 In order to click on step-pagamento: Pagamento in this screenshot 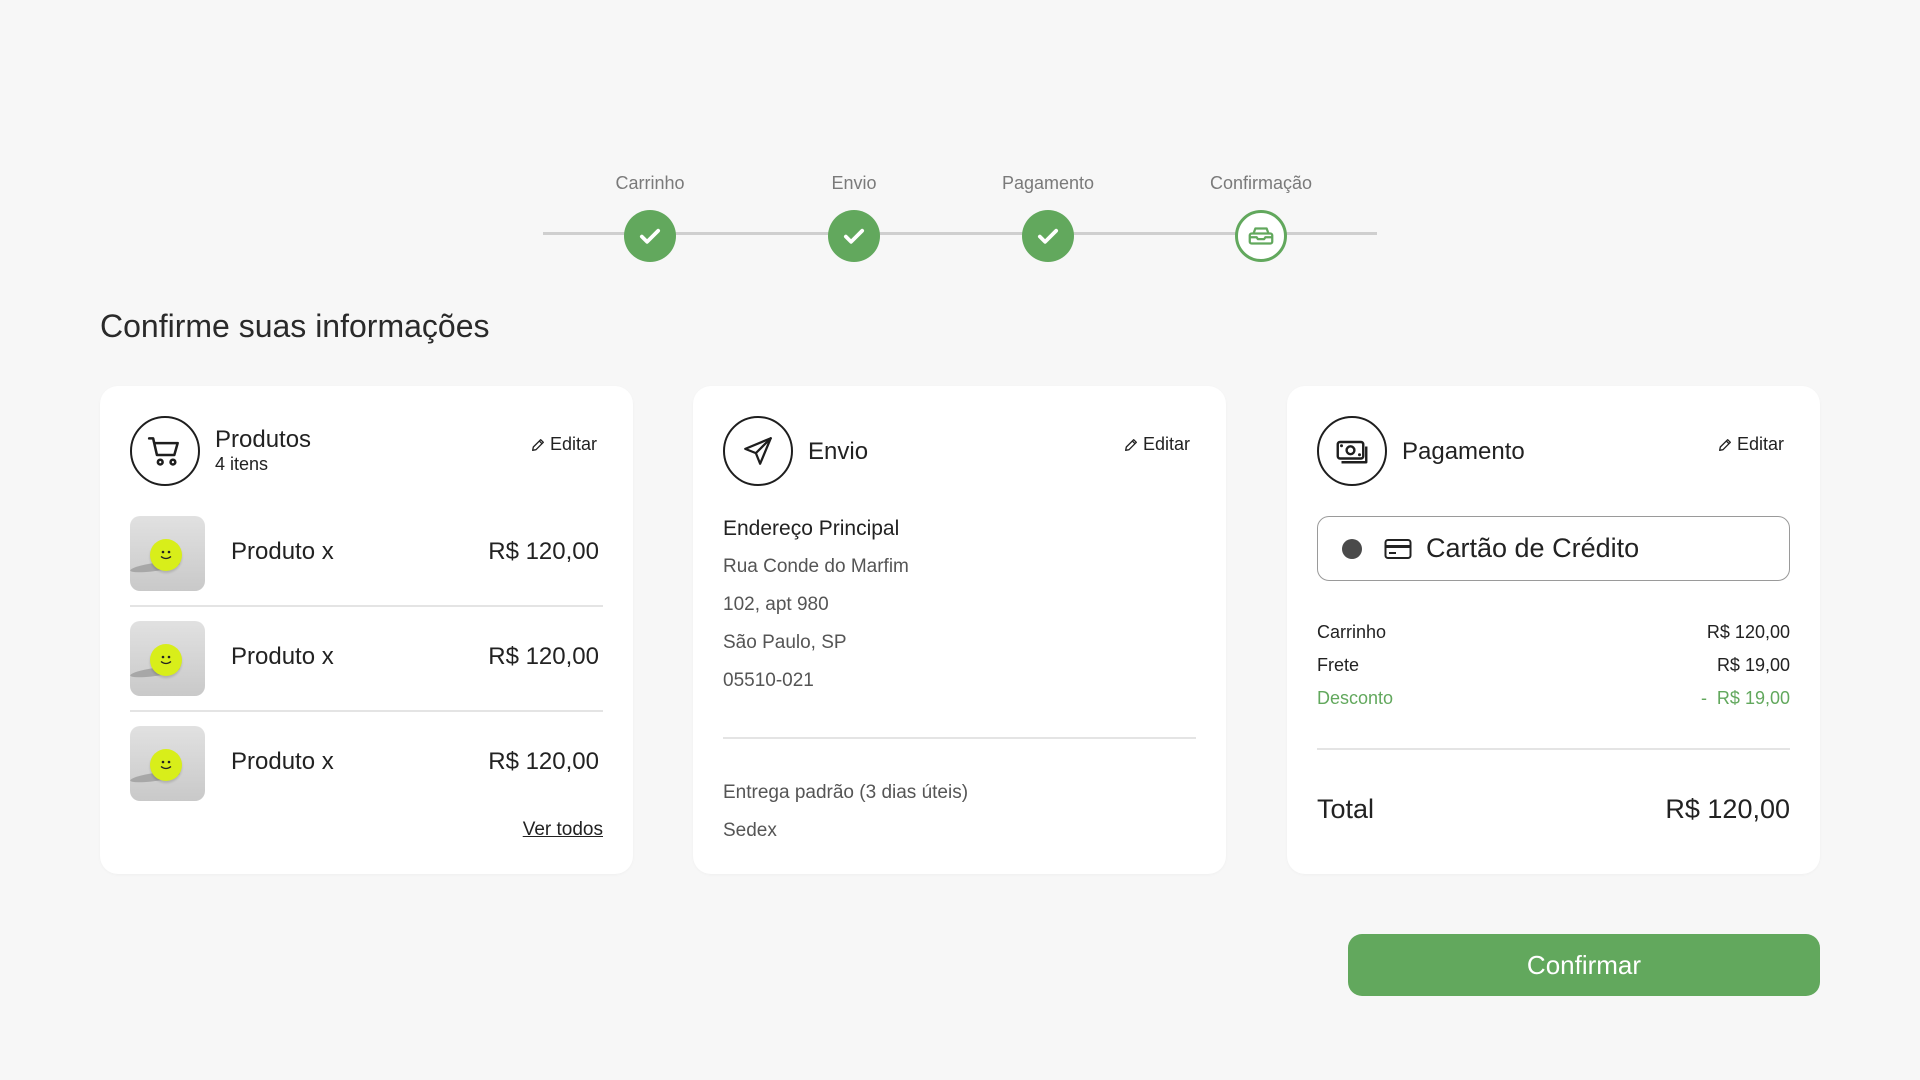, I will do `click(1048, 215)`.